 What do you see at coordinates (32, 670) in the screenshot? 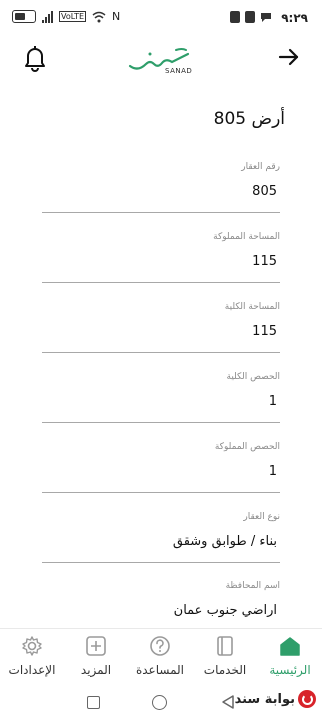
I see `nav-label: الإعدادات` at bounding box center [32, 670].